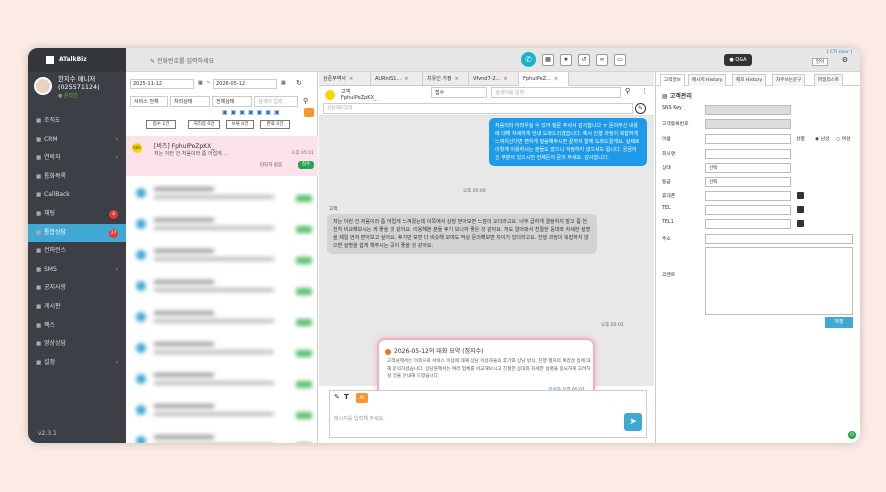 The height and width of the screenshot is (492, 886). What do you see at coordinates (362, 398) in the screenshot?
I see `ai-button: AI` at bounding box center [362, 398].